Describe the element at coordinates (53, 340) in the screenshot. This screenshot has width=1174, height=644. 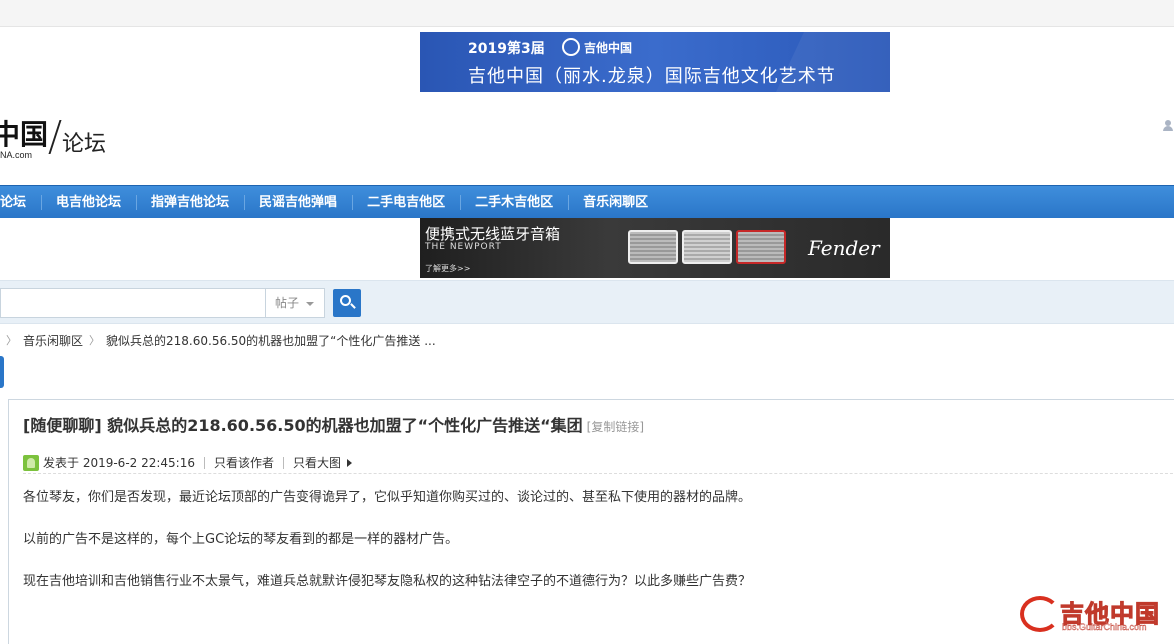
I see `breadcrumb-item-music-chat: 音乐闲聊区` at that location.